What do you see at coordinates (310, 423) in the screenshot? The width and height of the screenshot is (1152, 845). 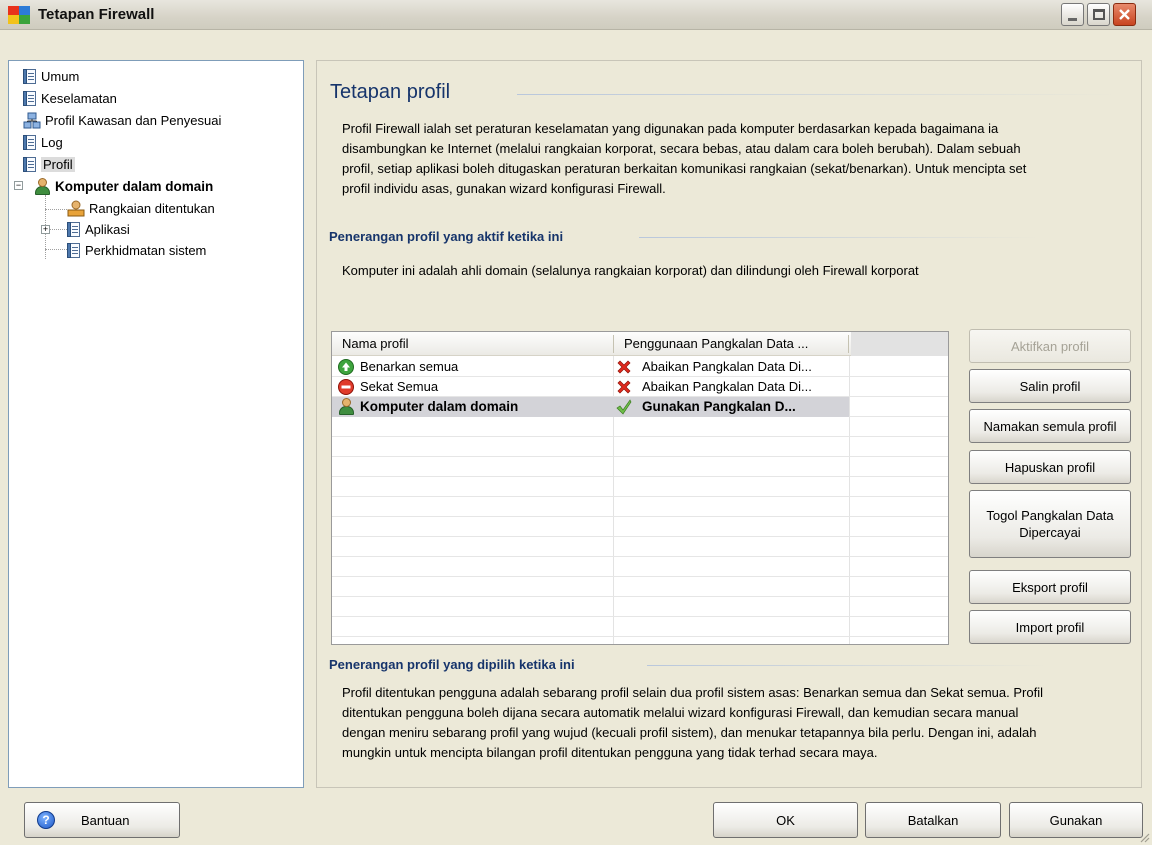 I see `pane-splitter` at bounding box center [310, 423].